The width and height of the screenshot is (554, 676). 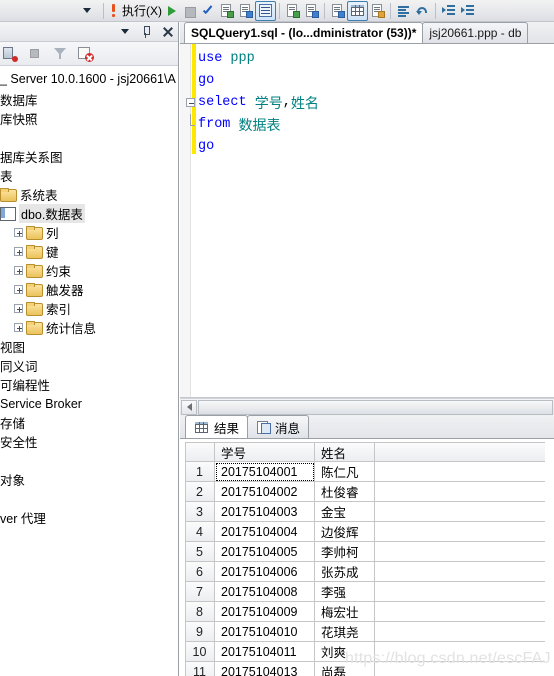 What do you see at coordinates (265, 669) in the screenshot?
I see `cell-student-id: 20175104013` at bounding box center [265, 669].